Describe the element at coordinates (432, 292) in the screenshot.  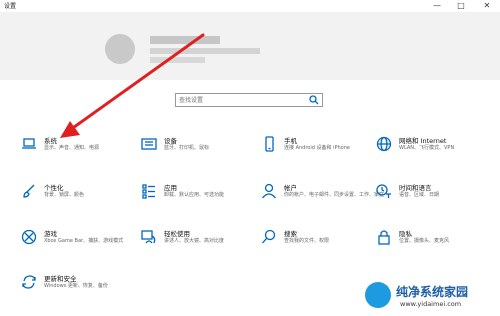
I see `watermark-text: 纯净系统家园` at that location.